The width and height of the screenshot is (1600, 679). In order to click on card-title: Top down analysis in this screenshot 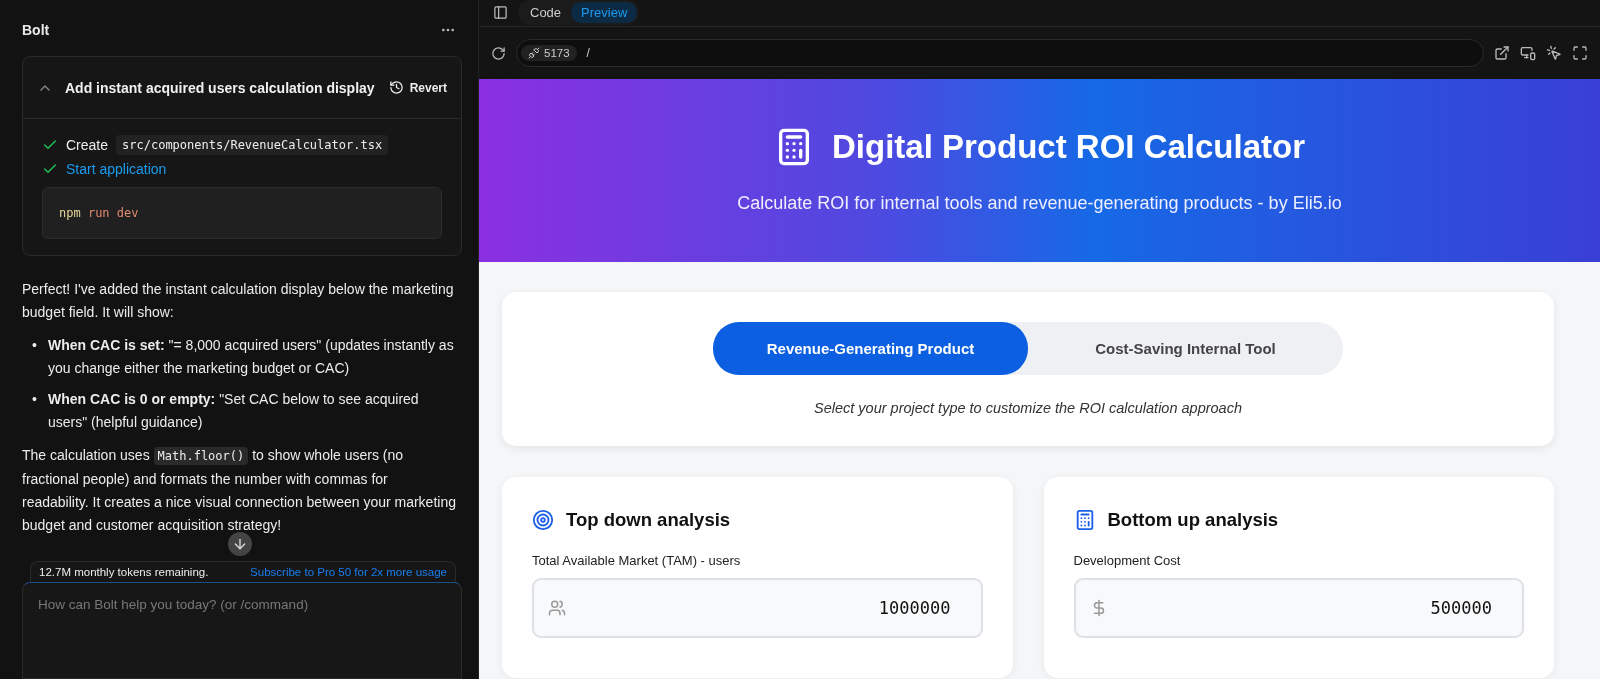, I will do `click(648, 520)`.